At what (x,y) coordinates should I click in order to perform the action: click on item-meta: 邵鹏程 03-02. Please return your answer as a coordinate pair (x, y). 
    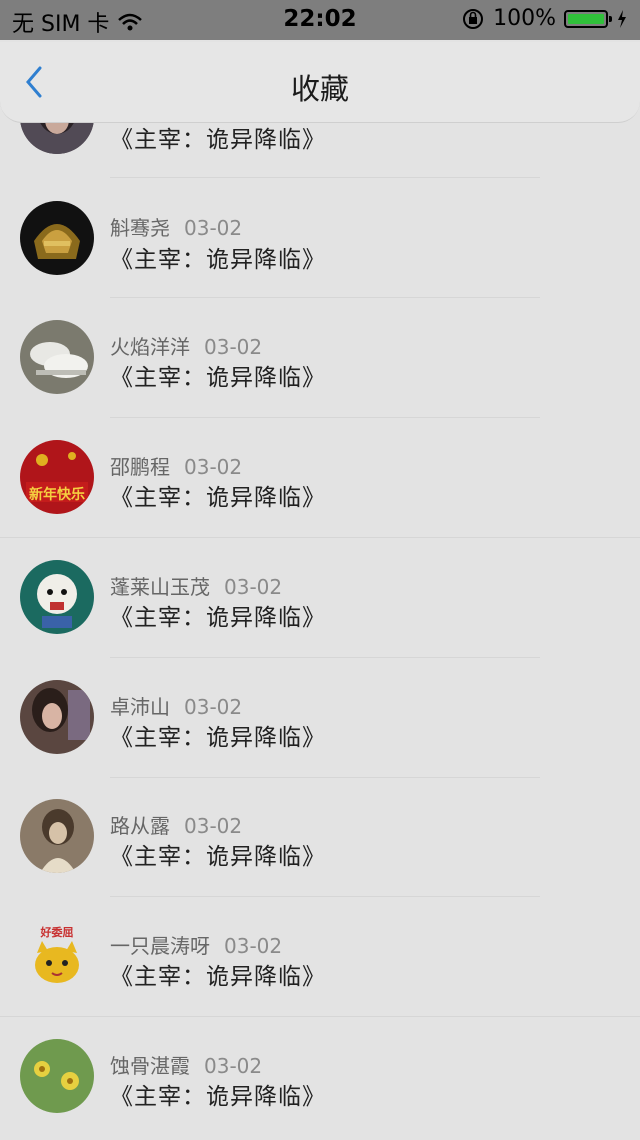
    Looking at the image, I should click on (176, 465).